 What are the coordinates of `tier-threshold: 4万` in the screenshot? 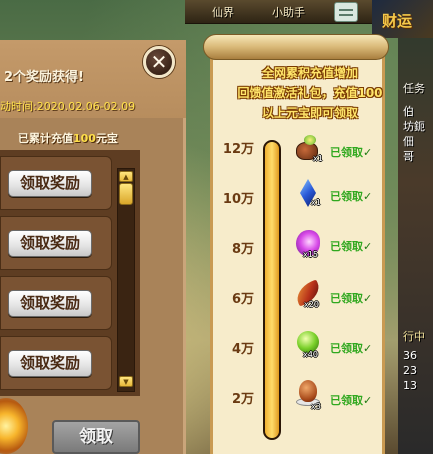 It's located at (242, 349).